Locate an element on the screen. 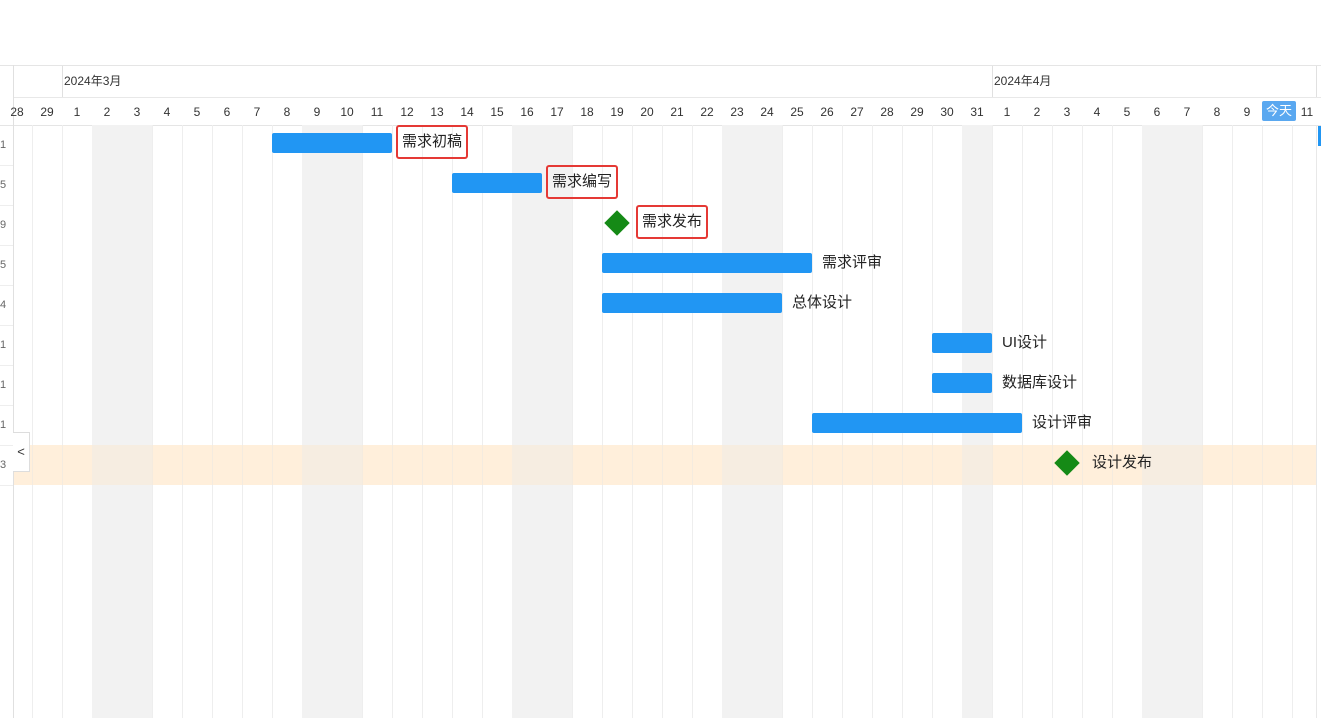 This screenshot has height=718, width=1321. collapse-panel-button: < is located at coordinates (21, 452).